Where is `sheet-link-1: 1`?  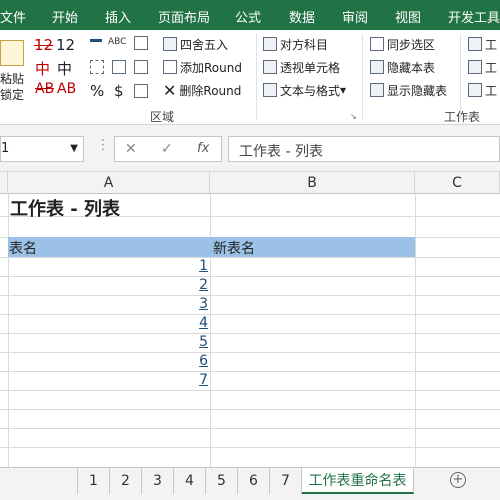 sheet-link-1: 1 is located at coordinates (109, 266).